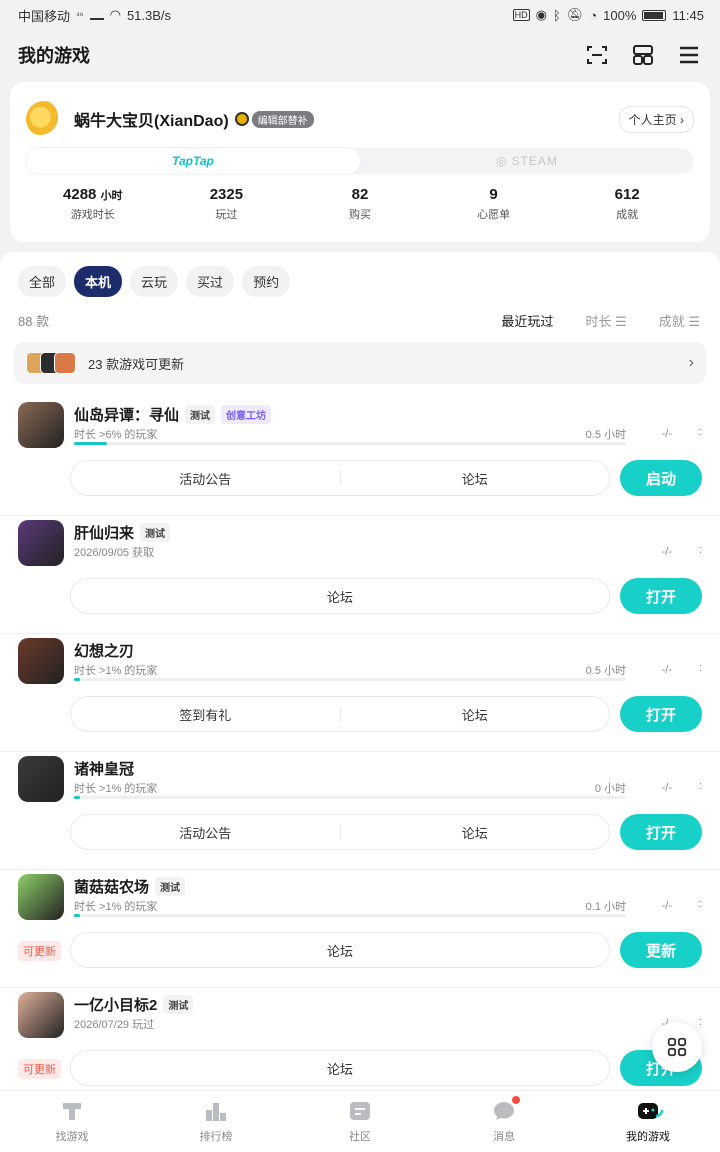 This screenshot has width=720, height=1152. I want to click on hd-icon: HD, so click(521, 15).